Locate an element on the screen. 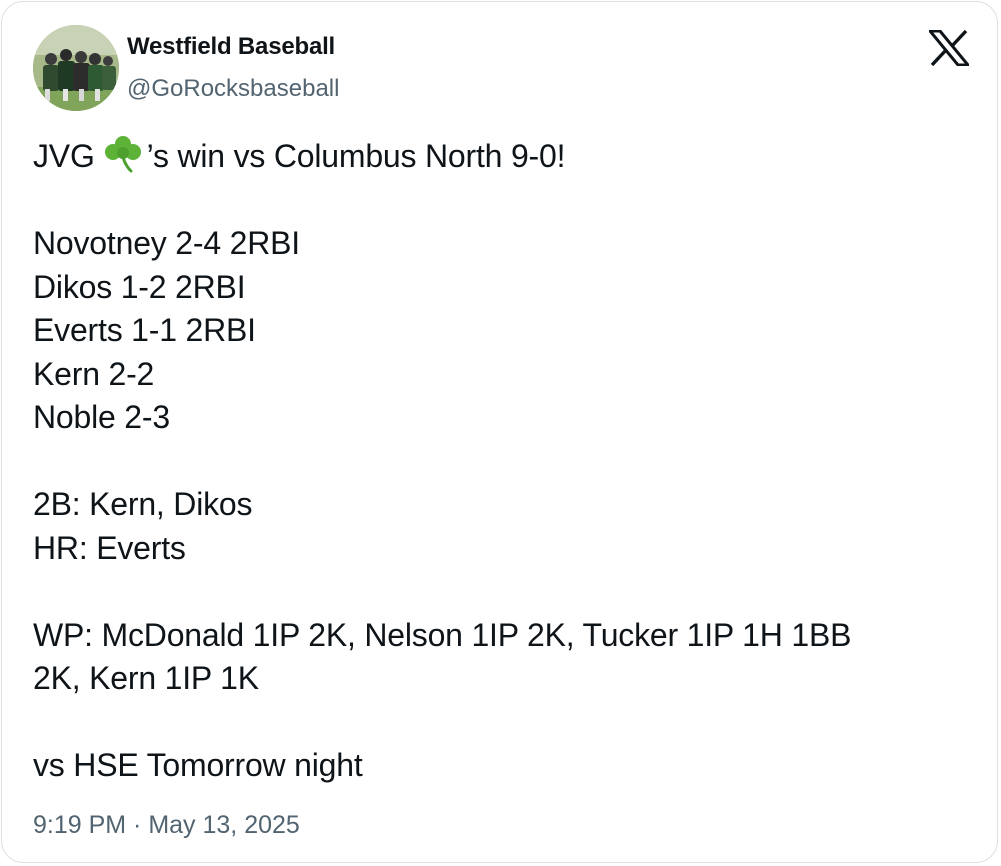 Image resolution: width=1001 pixels, height=866 pixels. extra-base-line: 2B: Kern, Dikos is located at coordinates (143, 504).